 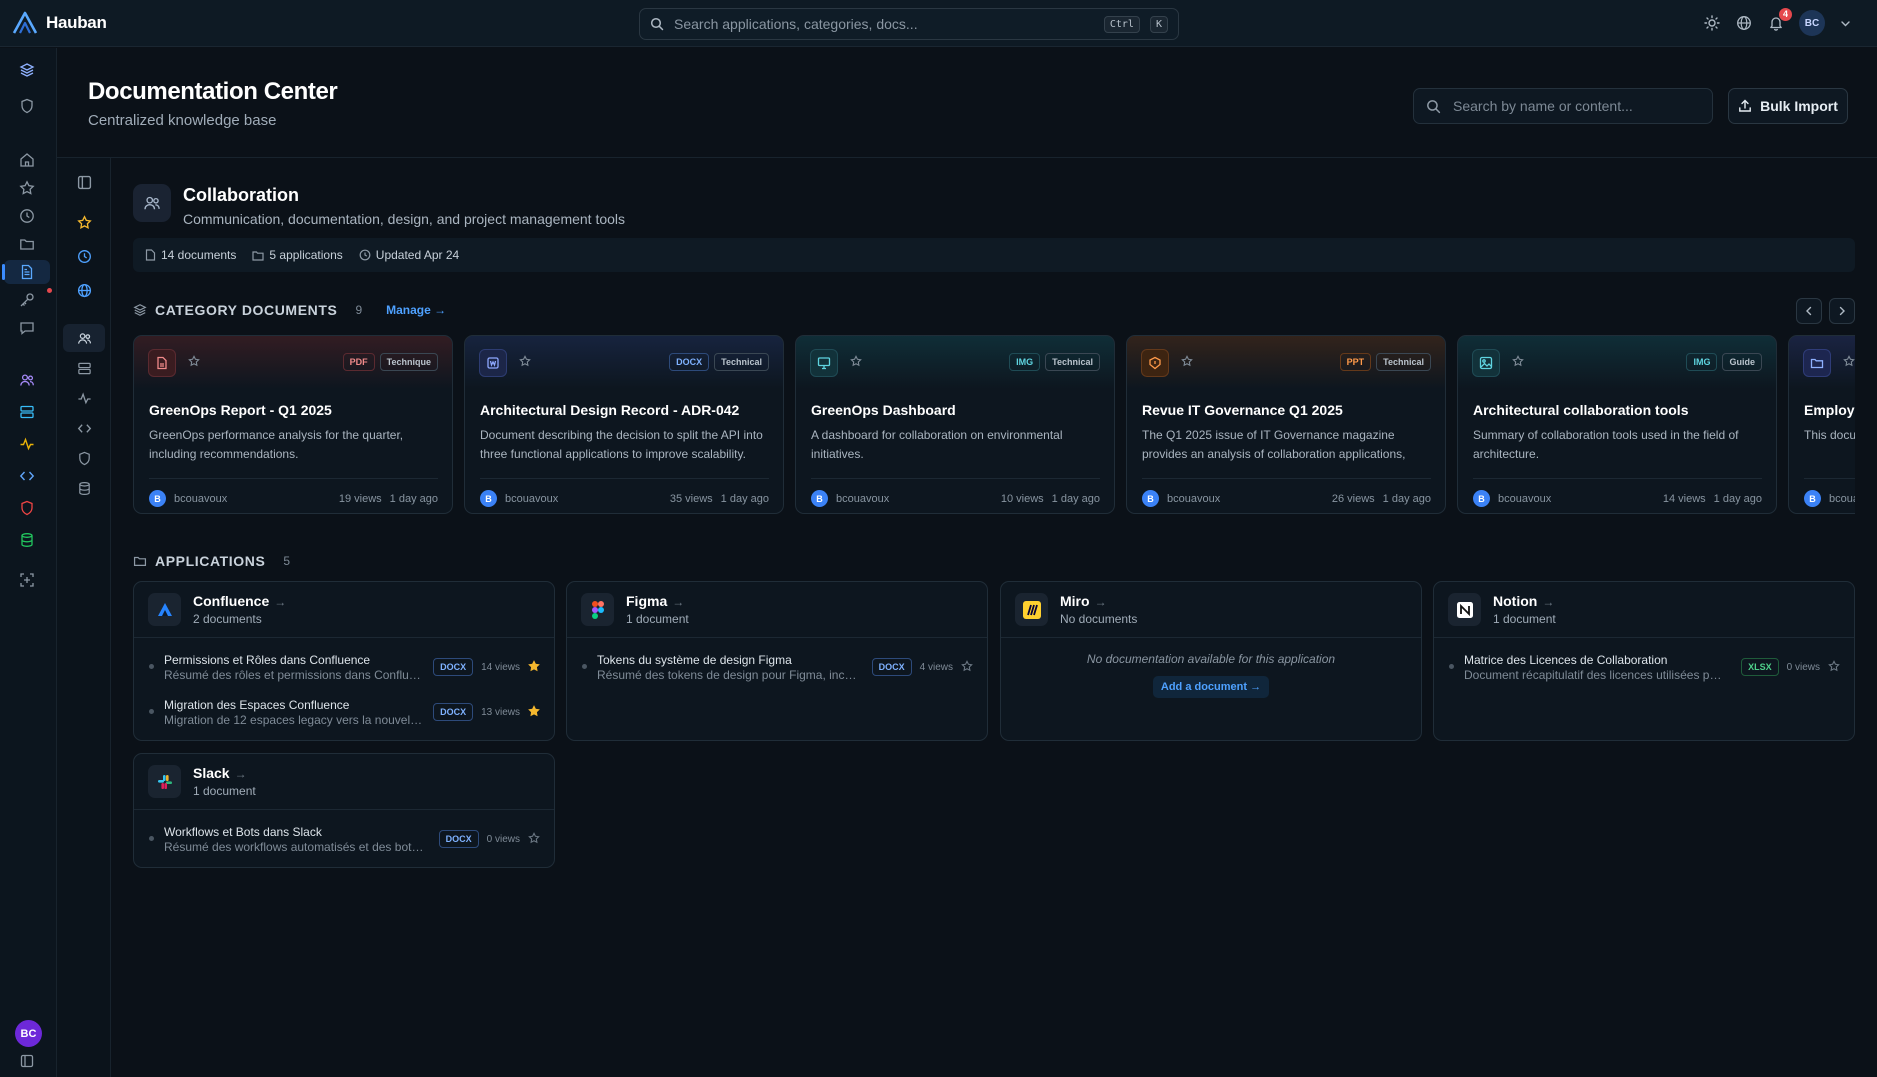 I want to click on document-title: Revue IT Governance Q1 2025, so click(x=1242, y=410).